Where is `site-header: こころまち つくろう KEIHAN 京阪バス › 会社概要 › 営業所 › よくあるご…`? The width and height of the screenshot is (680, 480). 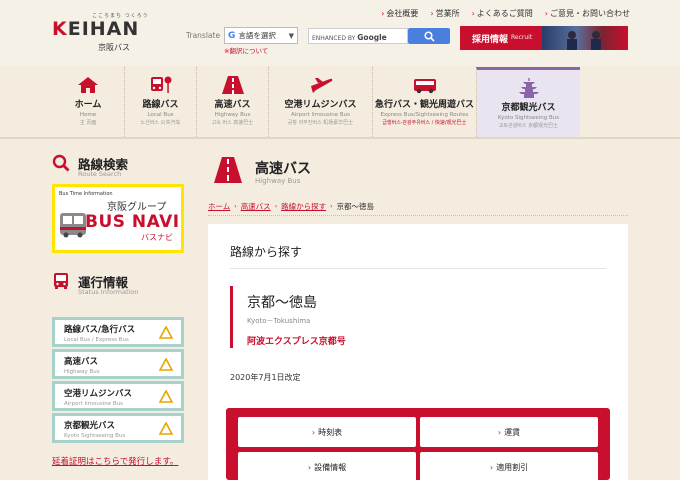
site-header: こころまち つくろう KEIHAN 京阪バス › 会社概要 › 営業所 › よくあるご… is located at coordinates (340, 33).